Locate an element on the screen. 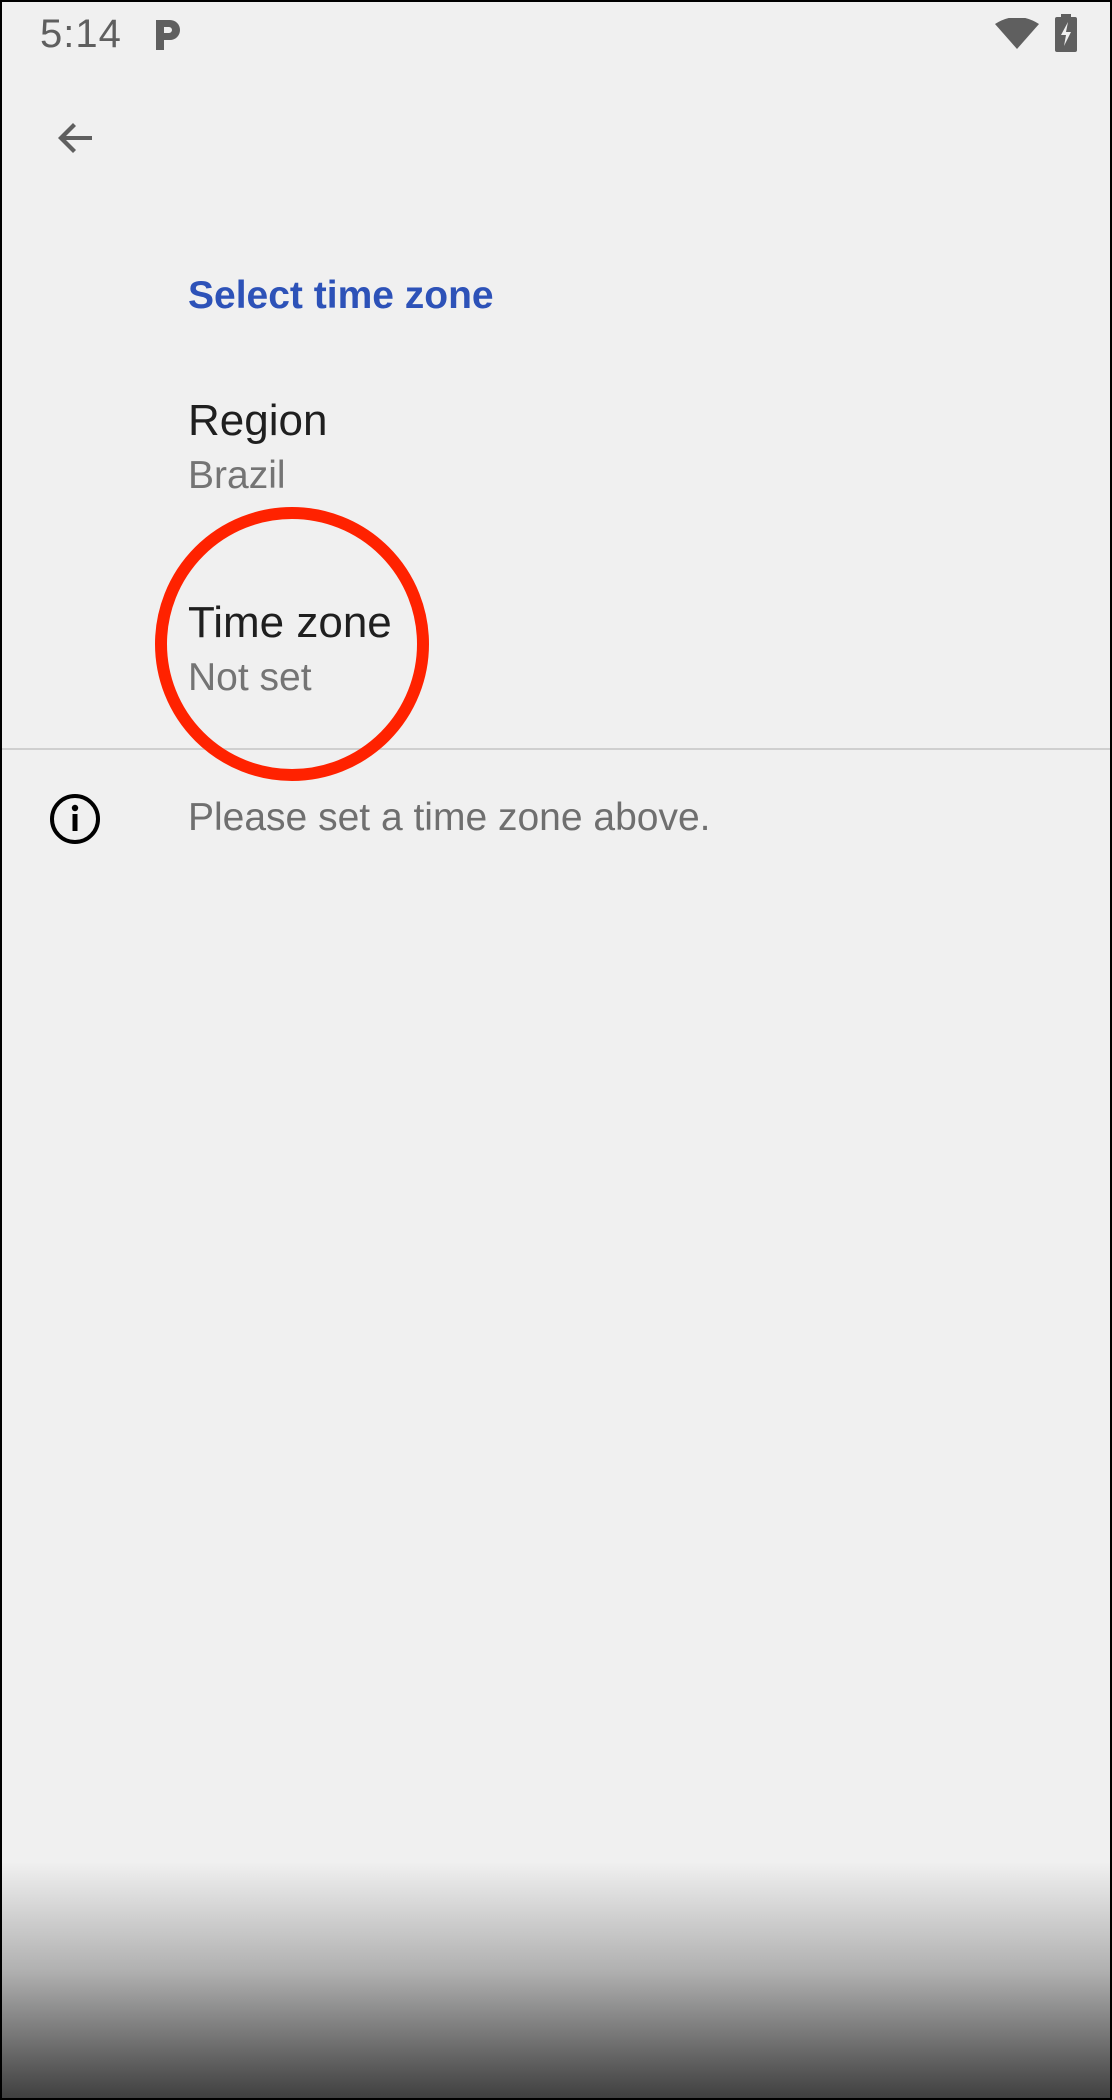 The height and width of the screenshot is (2100, 1112). info-icon is located at coordinates (75, 819).